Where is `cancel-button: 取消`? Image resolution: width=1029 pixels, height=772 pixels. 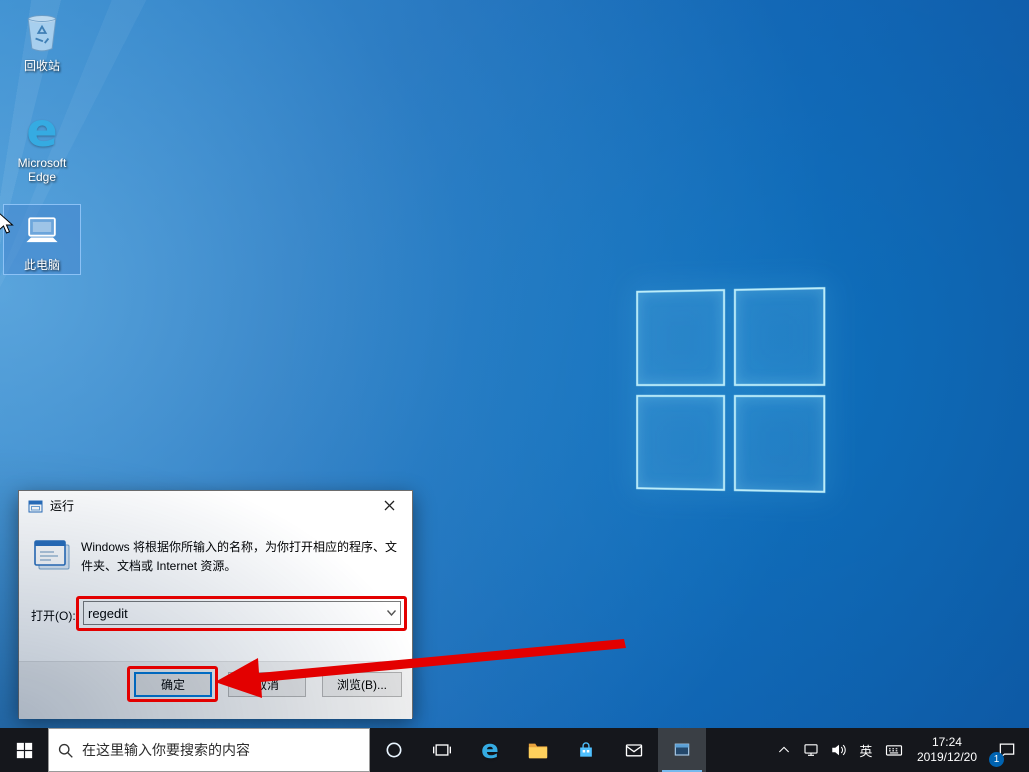 cancel-button: 取消 is located at coordinates (267, 684).